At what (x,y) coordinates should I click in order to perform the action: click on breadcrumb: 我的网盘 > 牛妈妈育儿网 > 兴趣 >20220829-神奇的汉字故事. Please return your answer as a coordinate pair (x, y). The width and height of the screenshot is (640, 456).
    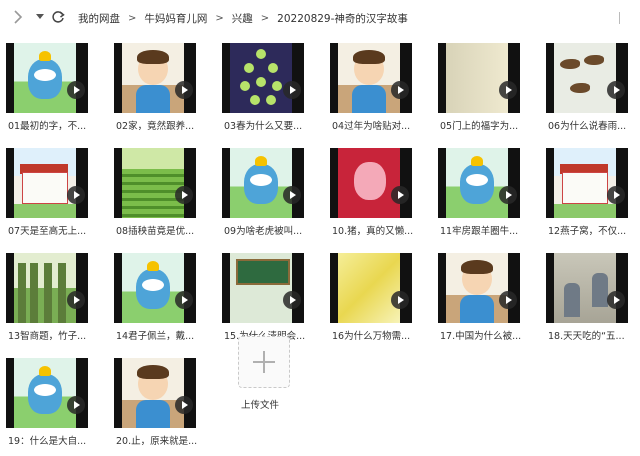
    Looking at the image, I should click on (243, 18).